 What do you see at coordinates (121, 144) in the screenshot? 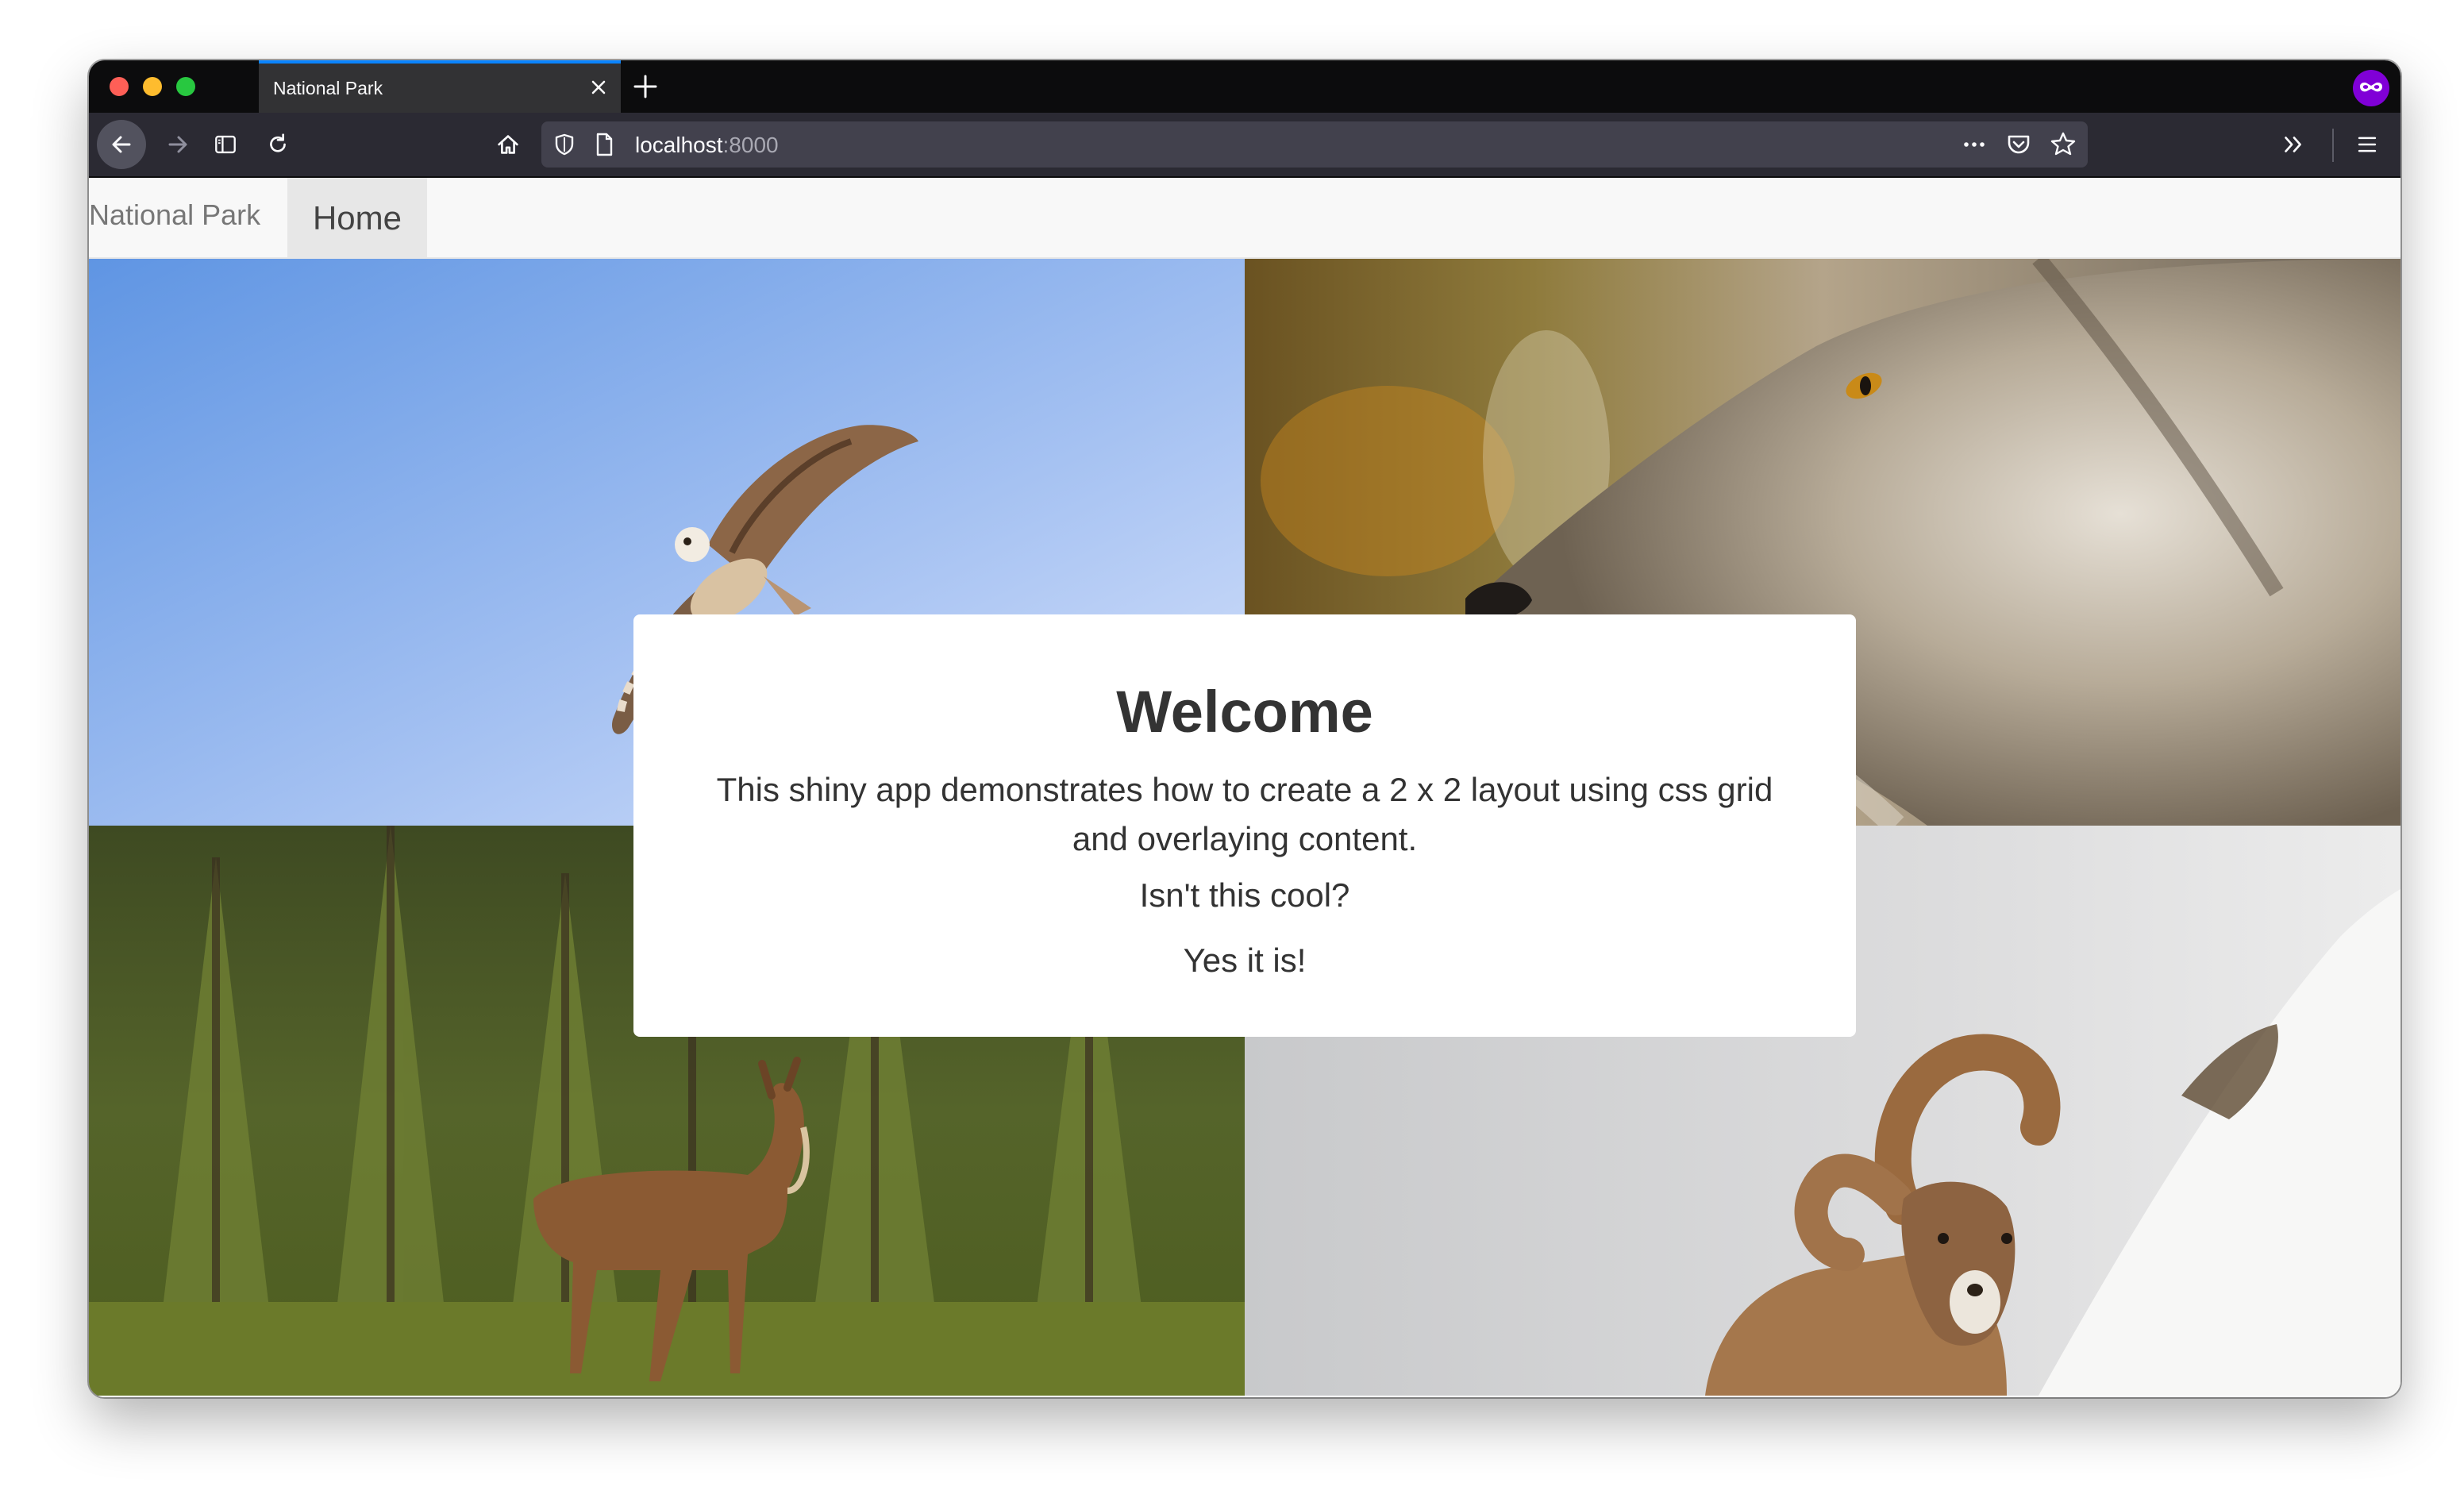
I see `back-arrow-icon` at bounding box center [121, 144].